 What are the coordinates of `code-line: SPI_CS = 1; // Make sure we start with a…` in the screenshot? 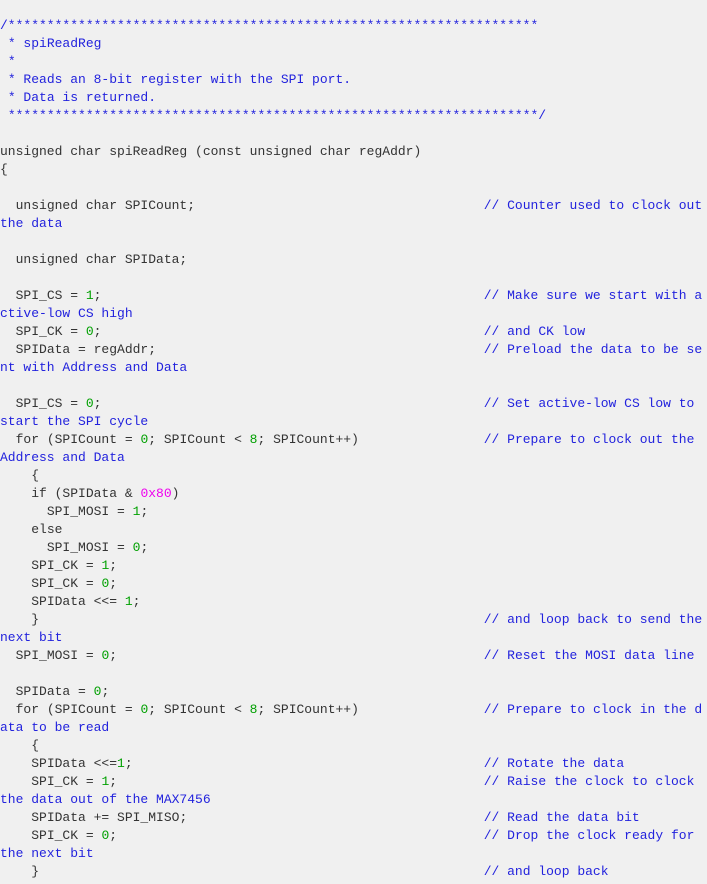 It's located at (353, 305).